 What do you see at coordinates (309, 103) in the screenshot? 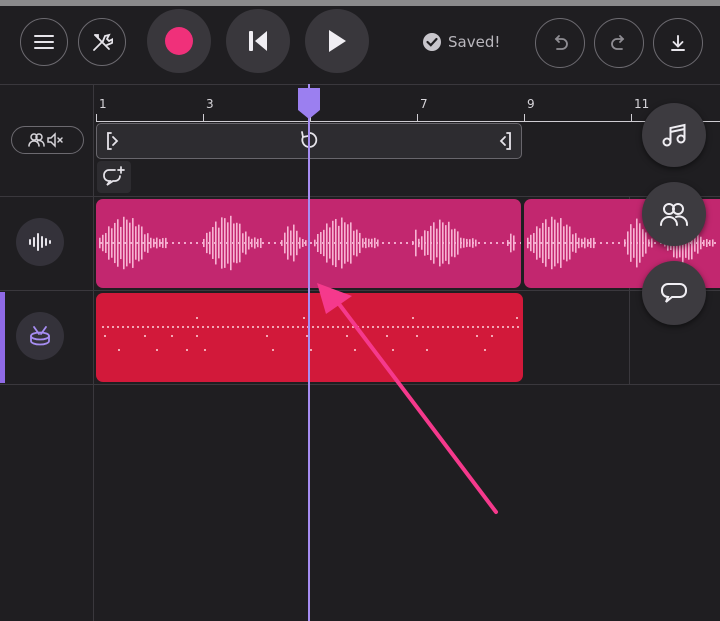
I see `playhead-handle` at bounding box center [309, 103].